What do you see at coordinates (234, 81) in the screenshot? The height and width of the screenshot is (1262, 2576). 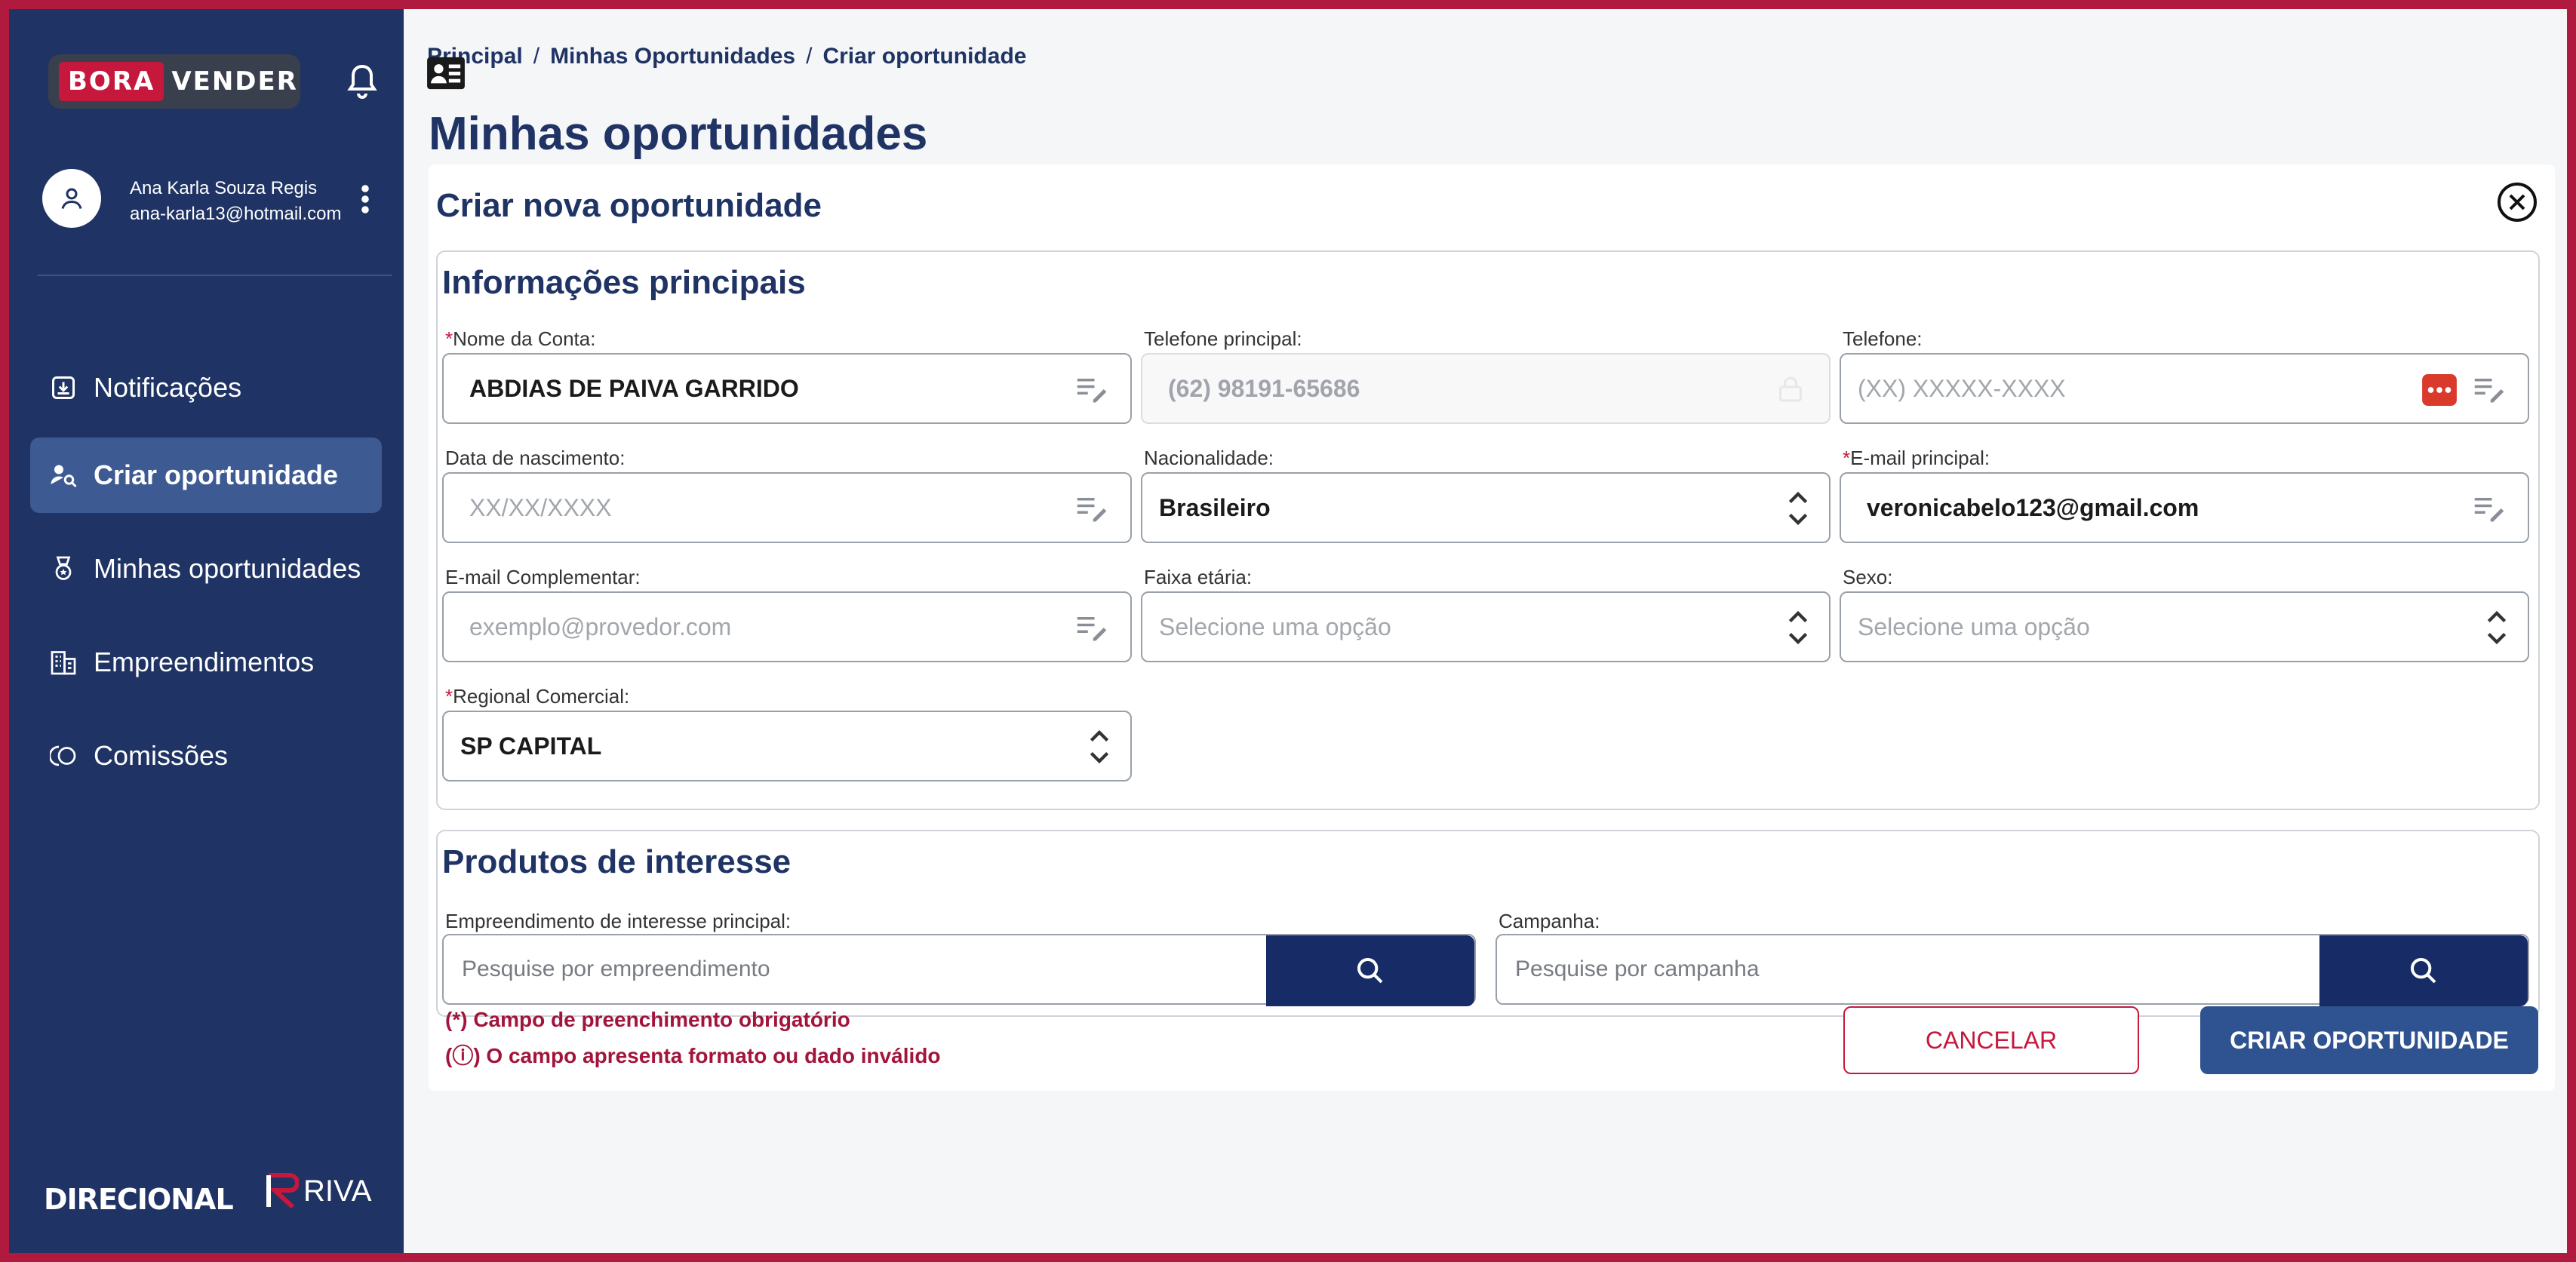 I see `logo-part-2: VENDER` at bounding box center [234, 81].